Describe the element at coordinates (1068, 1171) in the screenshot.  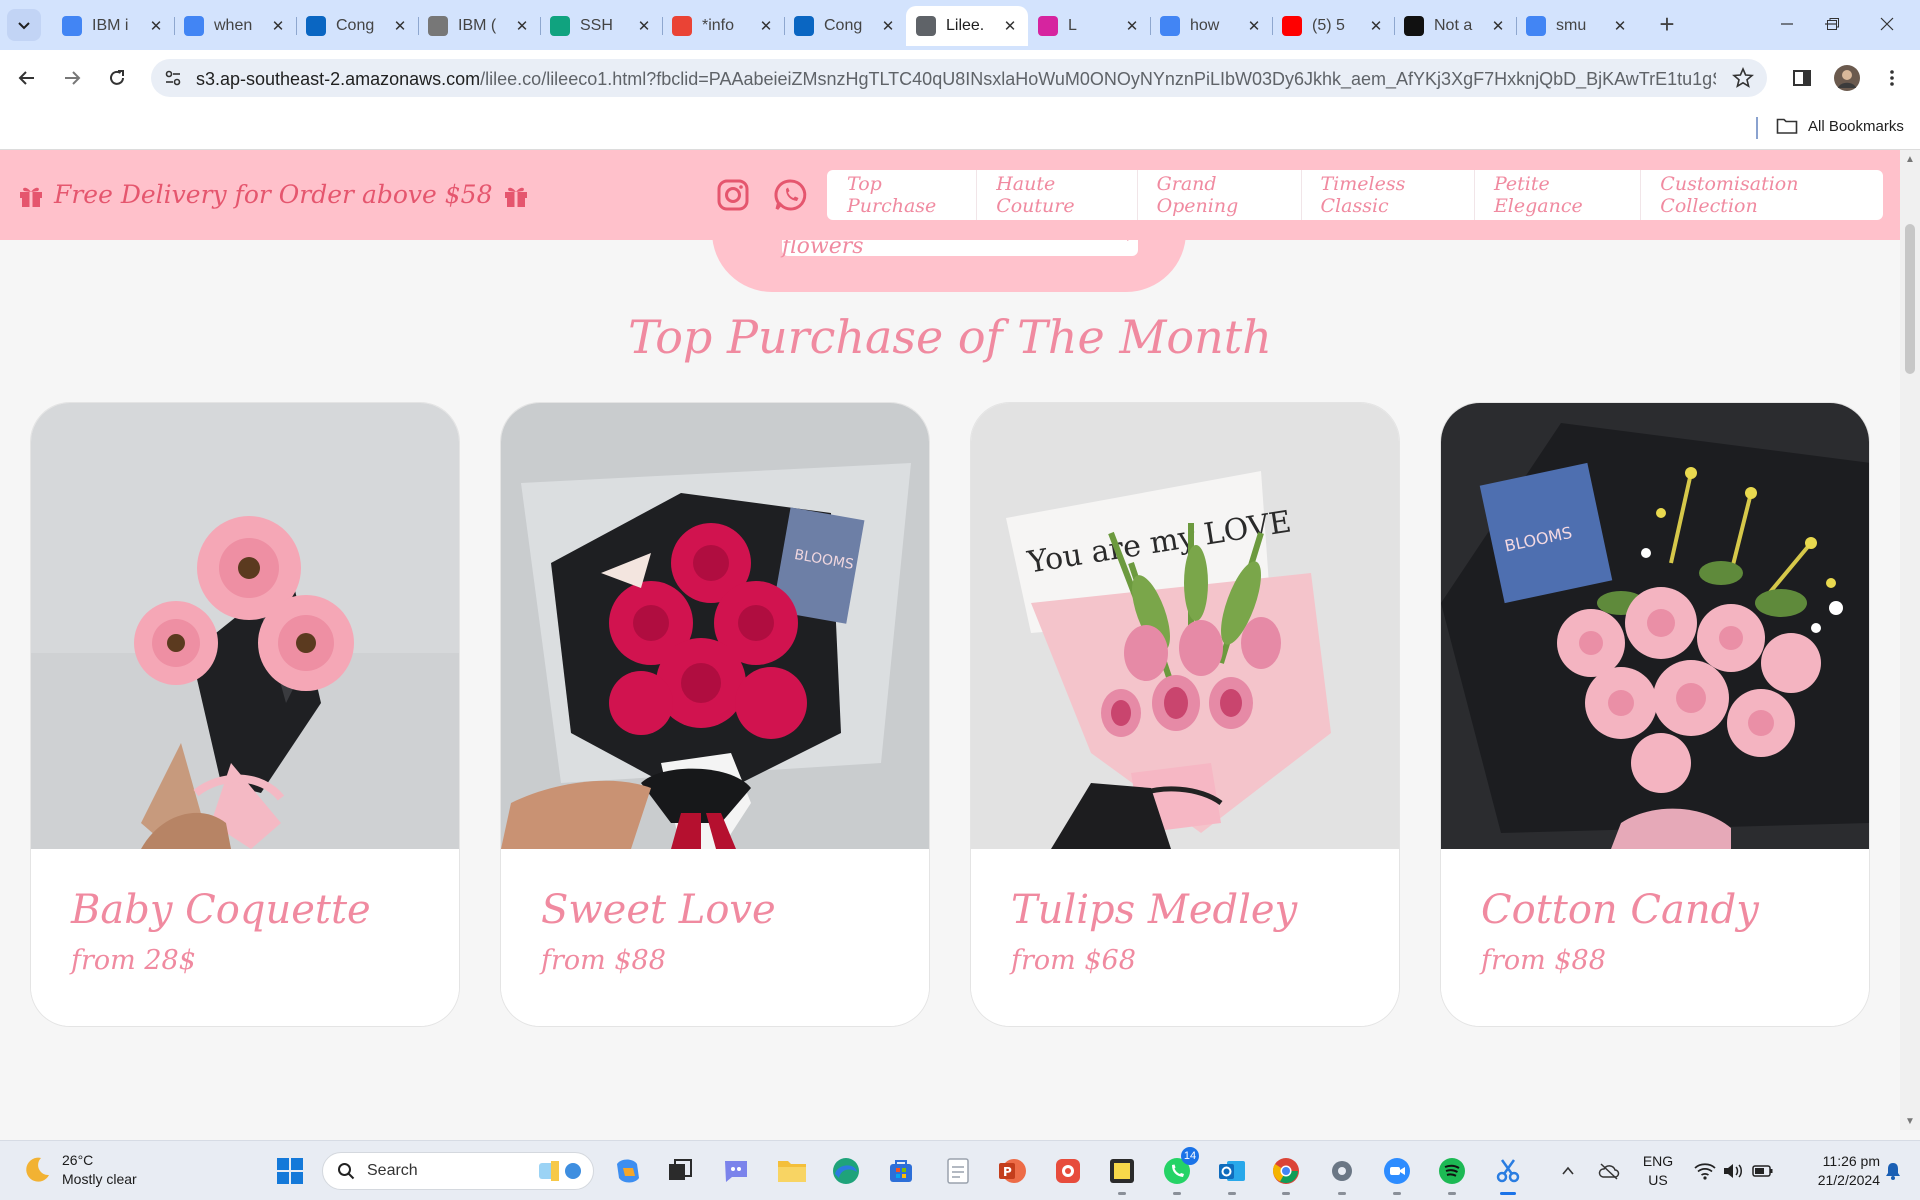
I see `screen-recorder-icon` at that location.